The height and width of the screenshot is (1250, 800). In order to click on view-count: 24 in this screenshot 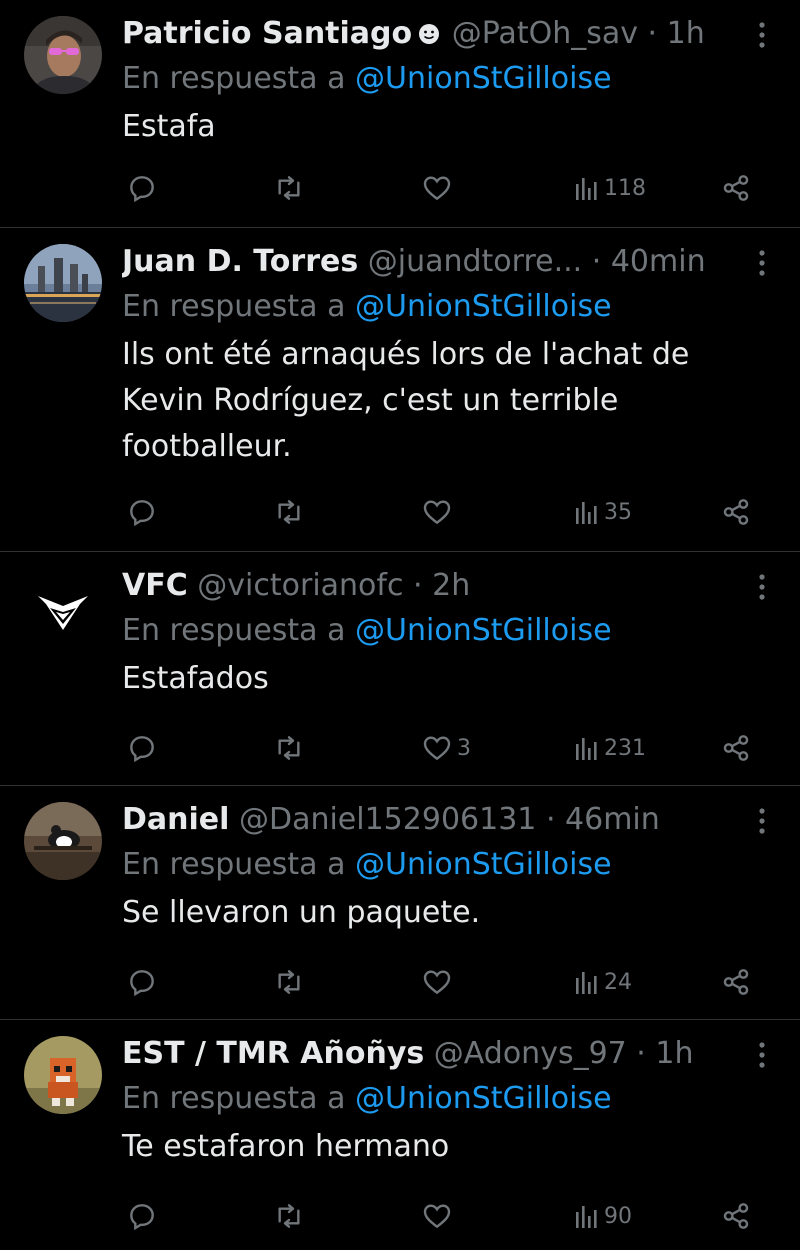, I will do `click(618, 982)`.